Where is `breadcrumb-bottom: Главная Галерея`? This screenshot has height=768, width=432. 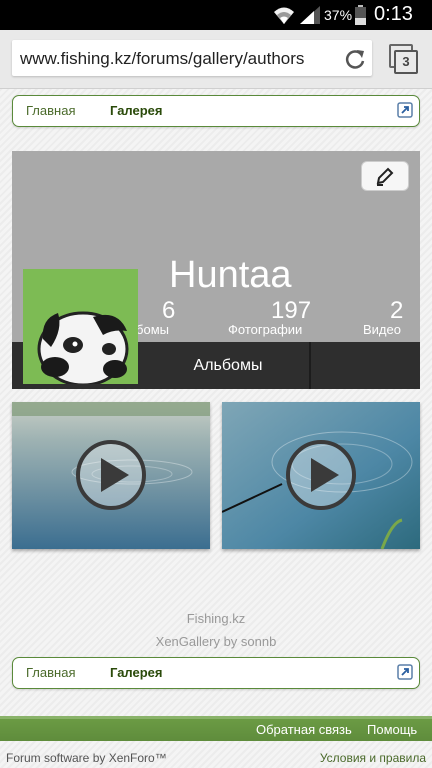 breadcrumb-bottom: Главная Галерея is located at coordinates (216, 673).